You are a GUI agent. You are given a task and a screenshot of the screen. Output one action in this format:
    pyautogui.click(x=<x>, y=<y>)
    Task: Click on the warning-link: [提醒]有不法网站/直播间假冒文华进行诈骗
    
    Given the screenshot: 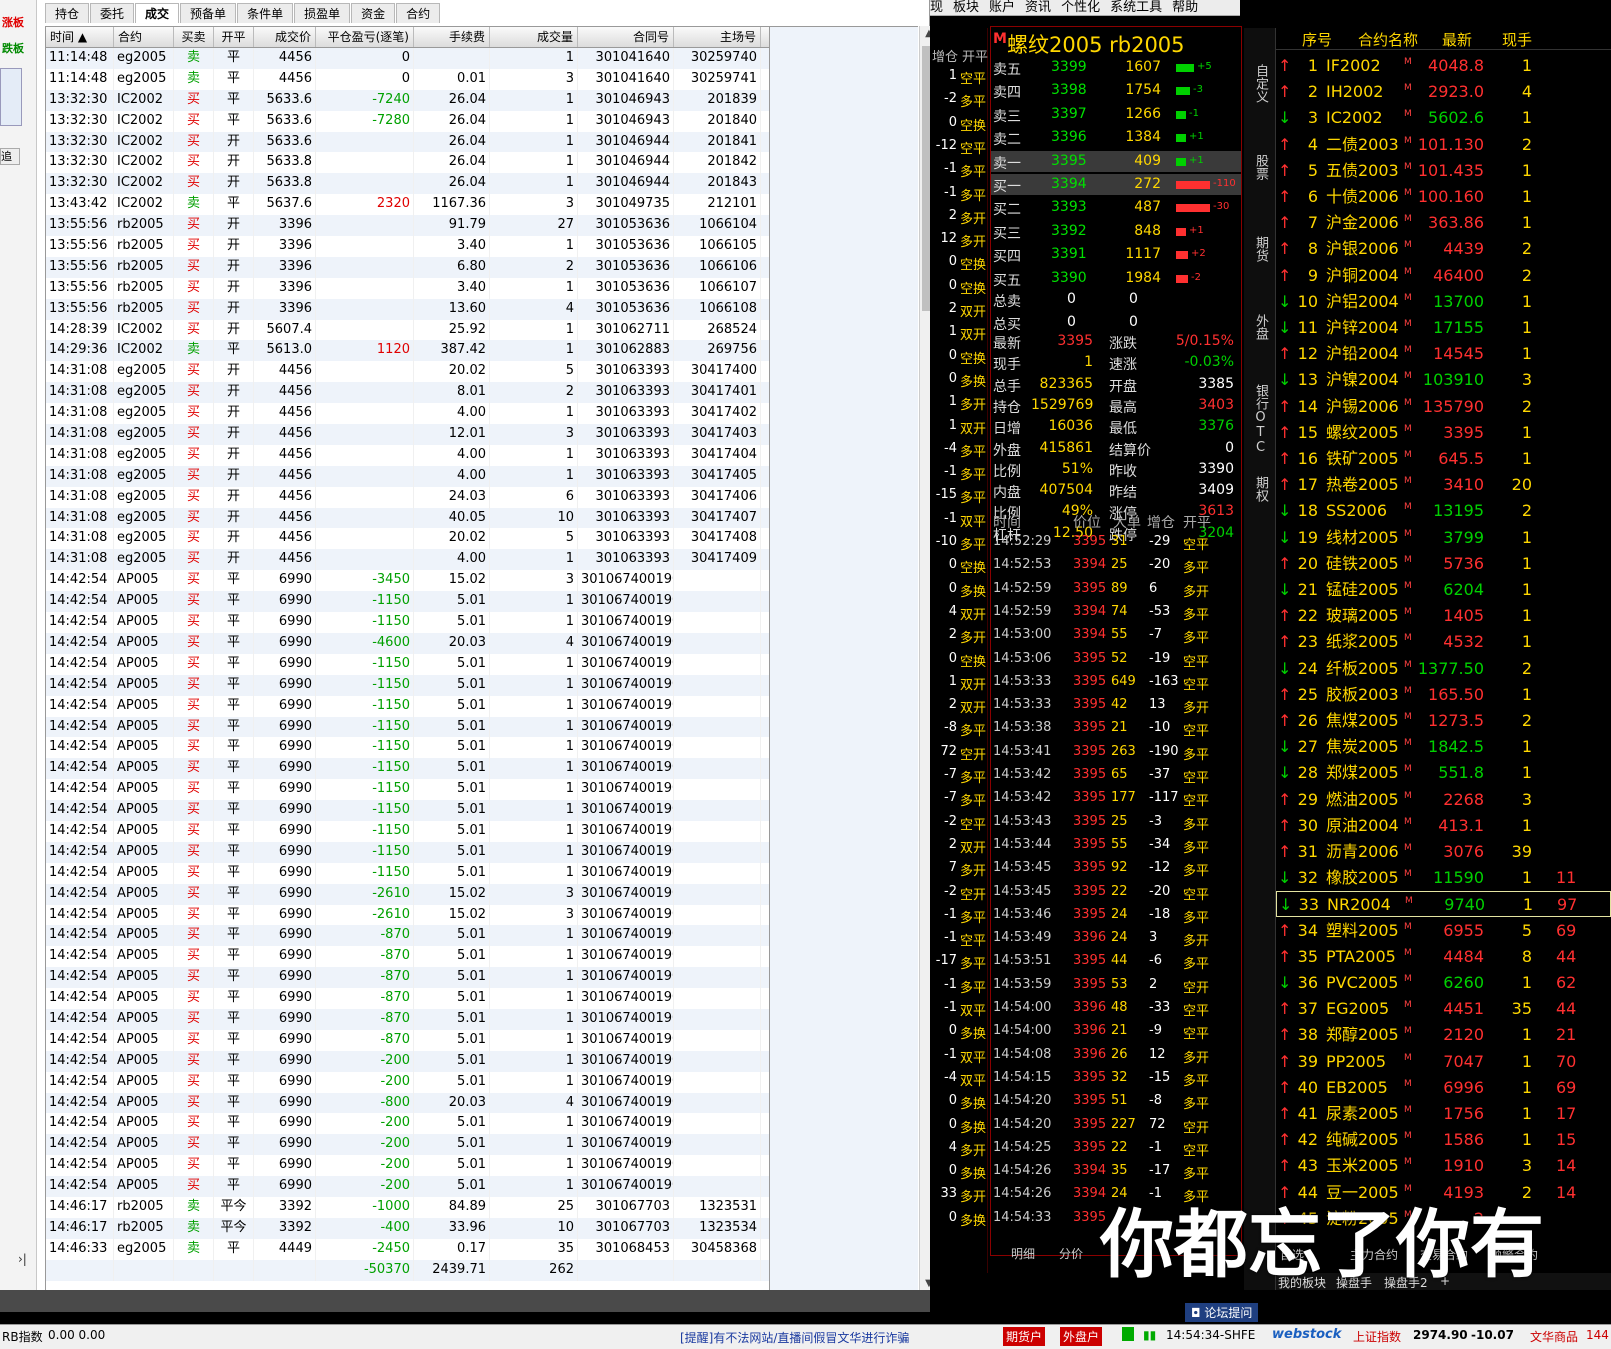 What is the action you would take?
    pyautogui.click(x=794, y=1337)
    